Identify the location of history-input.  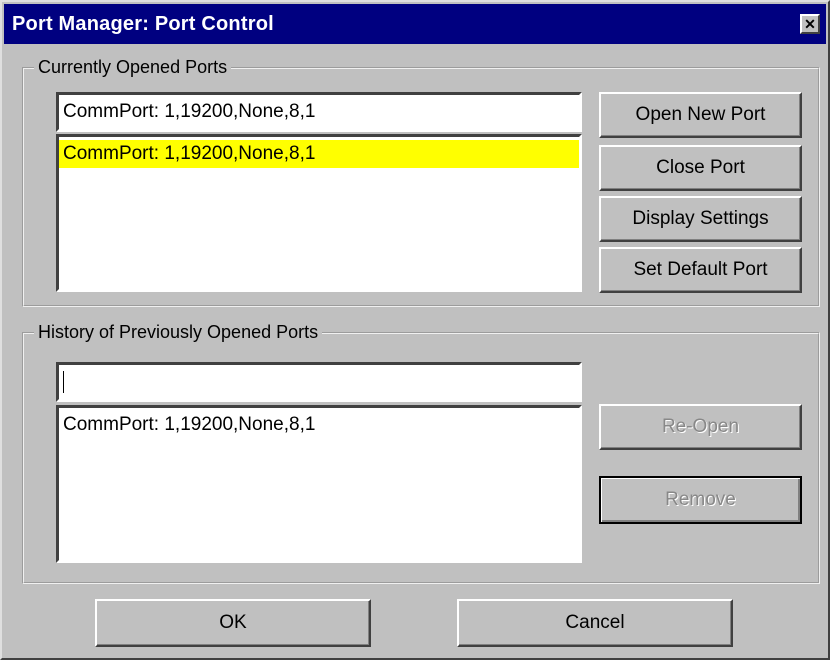
(319, 382).